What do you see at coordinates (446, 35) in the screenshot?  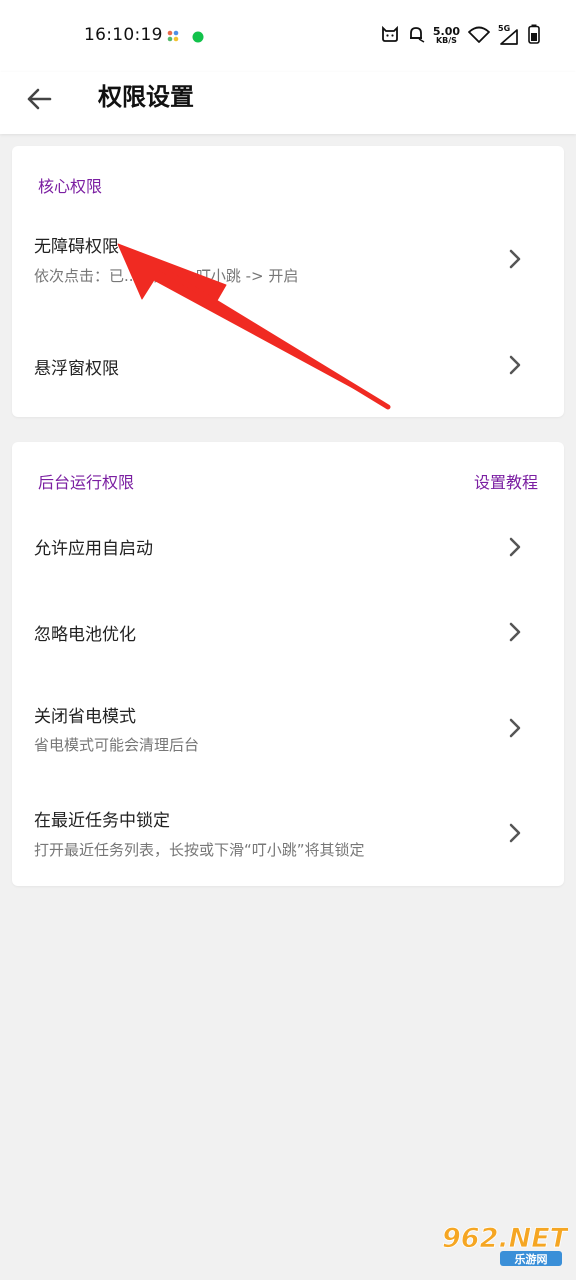 I see `net-speed: 5.00 KB/S` at bounding box center [446, 35].